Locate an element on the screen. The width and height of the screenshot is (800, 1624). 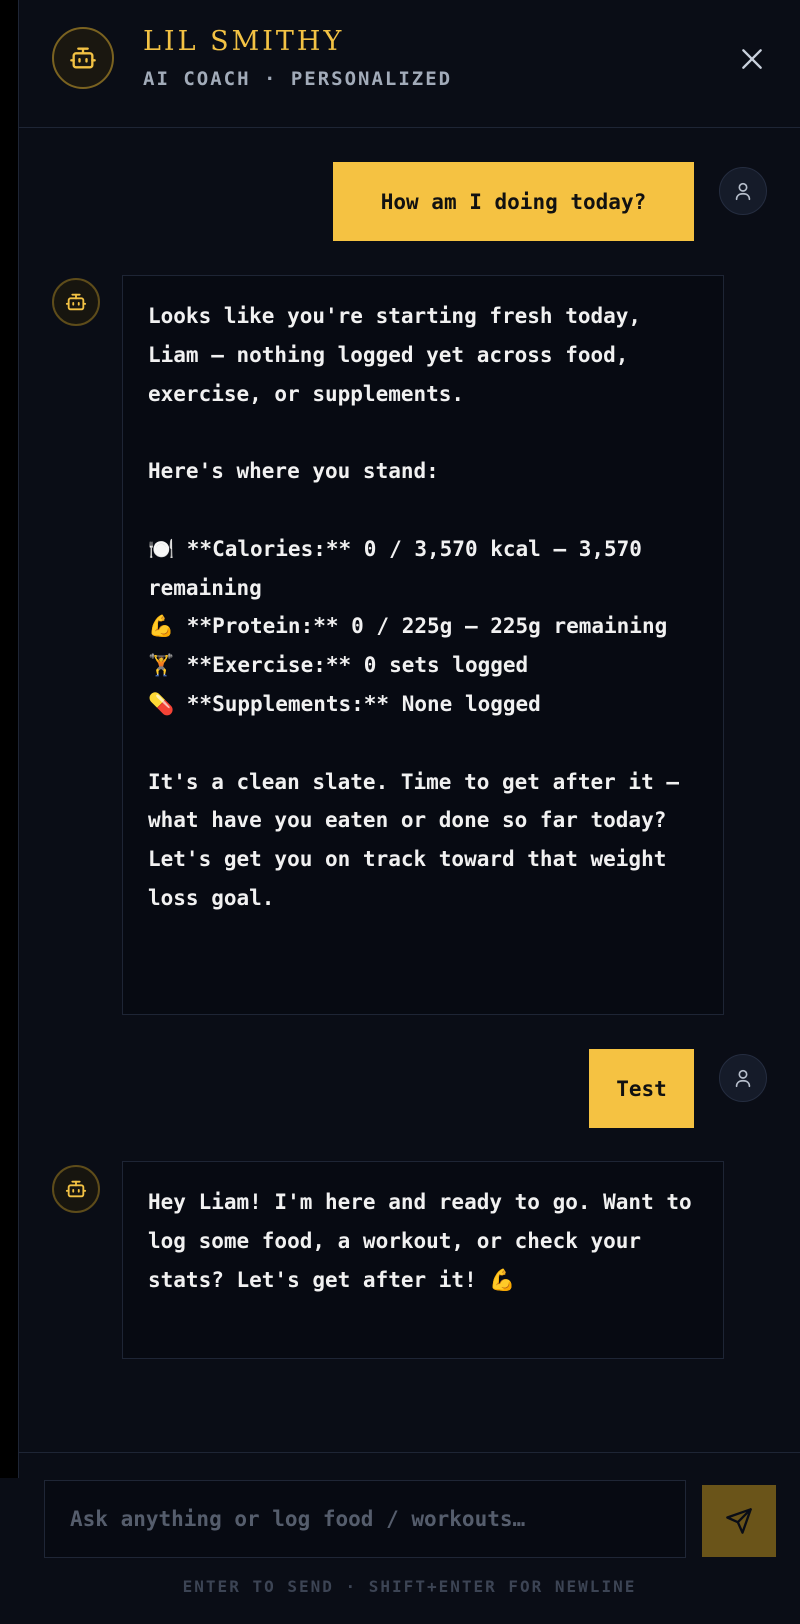
send-button is located at coordinates (739, 1521).